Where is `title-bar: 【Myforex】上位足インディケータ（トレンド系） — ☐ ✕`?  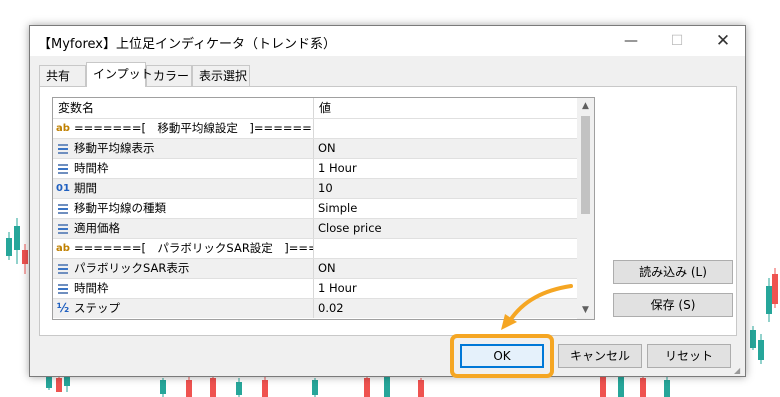 title-bar: 【Myforex】上位足インディケータ（トレンド系） — ☐ ✕ is located at coordinates (387, 41).